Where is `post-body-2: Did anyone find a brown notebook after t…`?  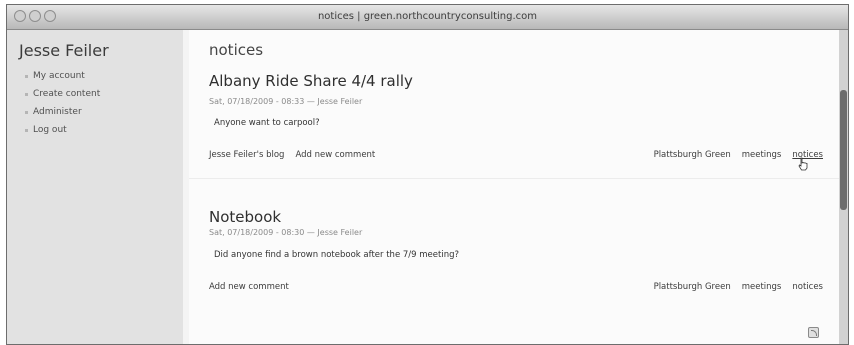
post-body-2: Did anyone find a brown notebook after t… is located at coordinates (336, 255).